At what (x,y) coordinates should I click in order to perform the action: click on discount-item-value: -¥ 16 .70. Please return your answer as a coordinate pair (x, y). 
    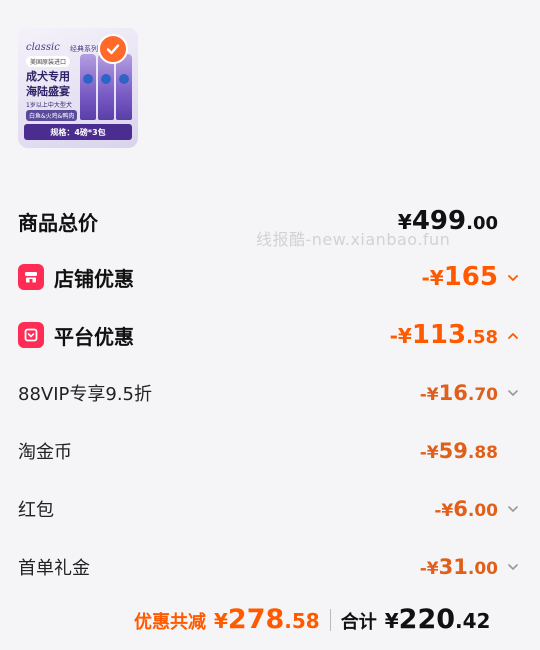
    Looking at the image, I should click on (470, 393).